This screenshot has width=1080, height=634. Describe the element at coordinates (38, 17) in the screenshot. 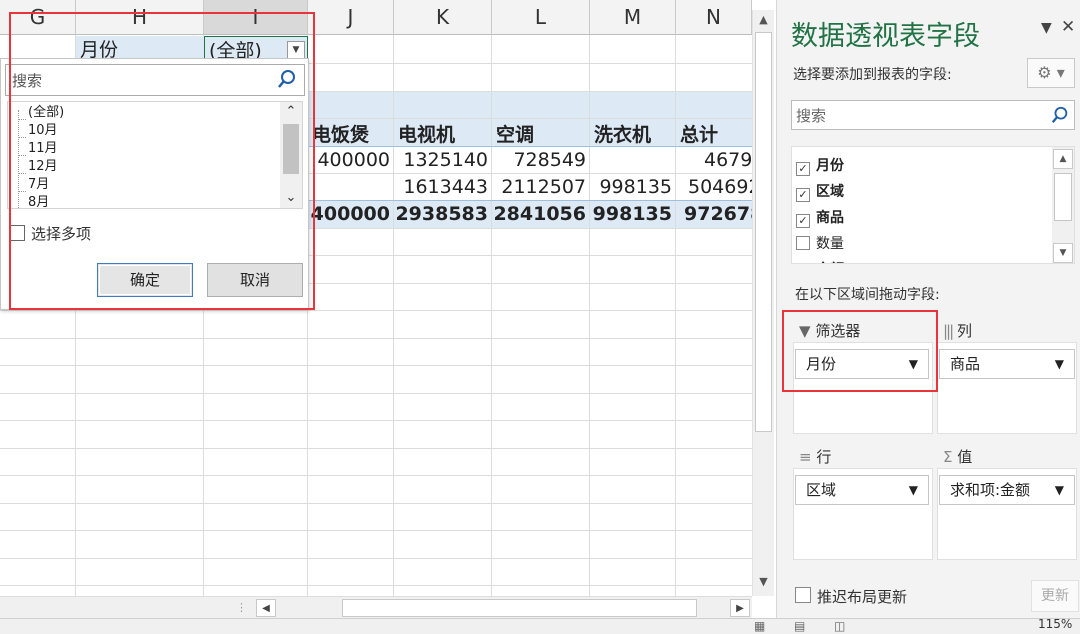

I see `column-header-g: G` at that location.